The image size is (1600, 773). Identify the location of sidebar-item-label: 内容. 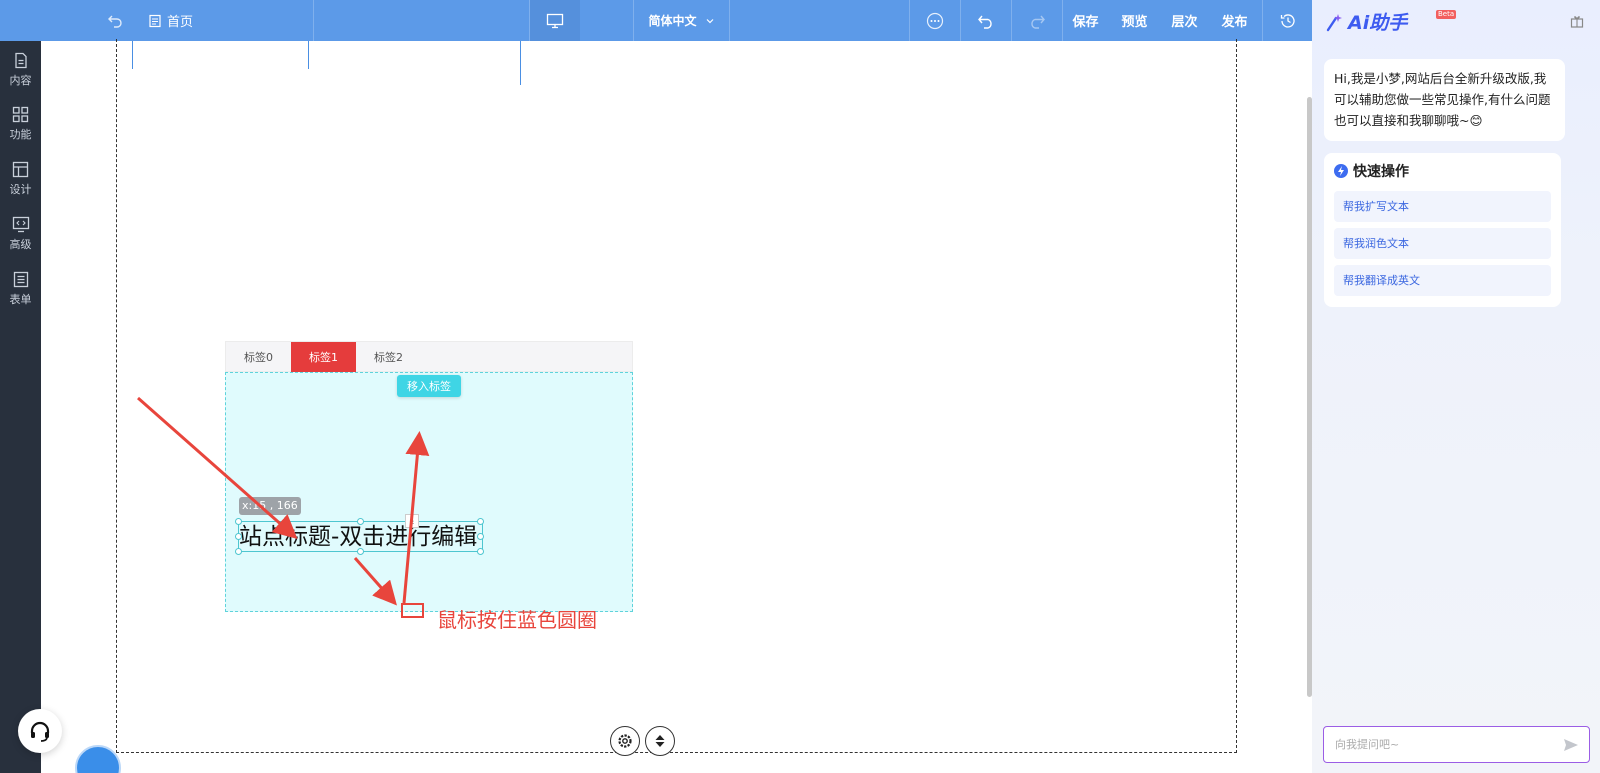
(20, 80).